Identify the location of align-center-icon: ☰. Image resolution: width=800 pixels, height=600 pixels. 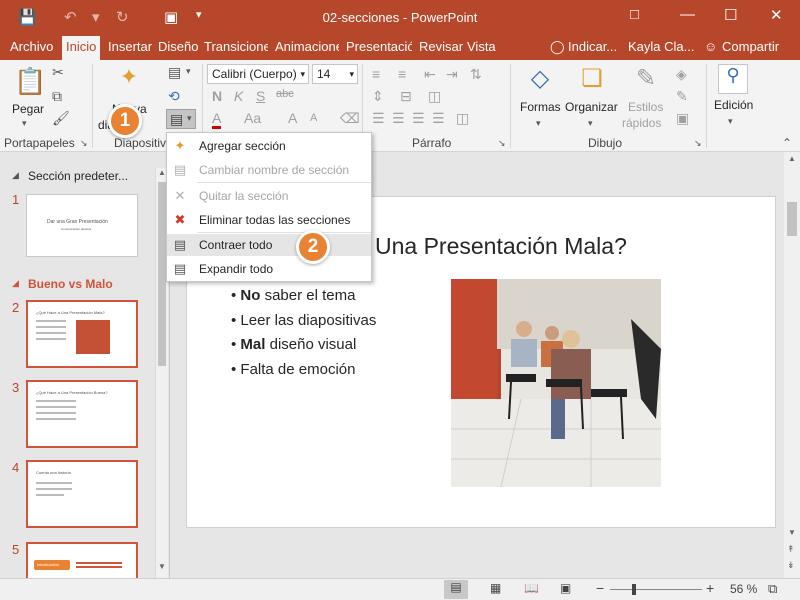
(398, 118).